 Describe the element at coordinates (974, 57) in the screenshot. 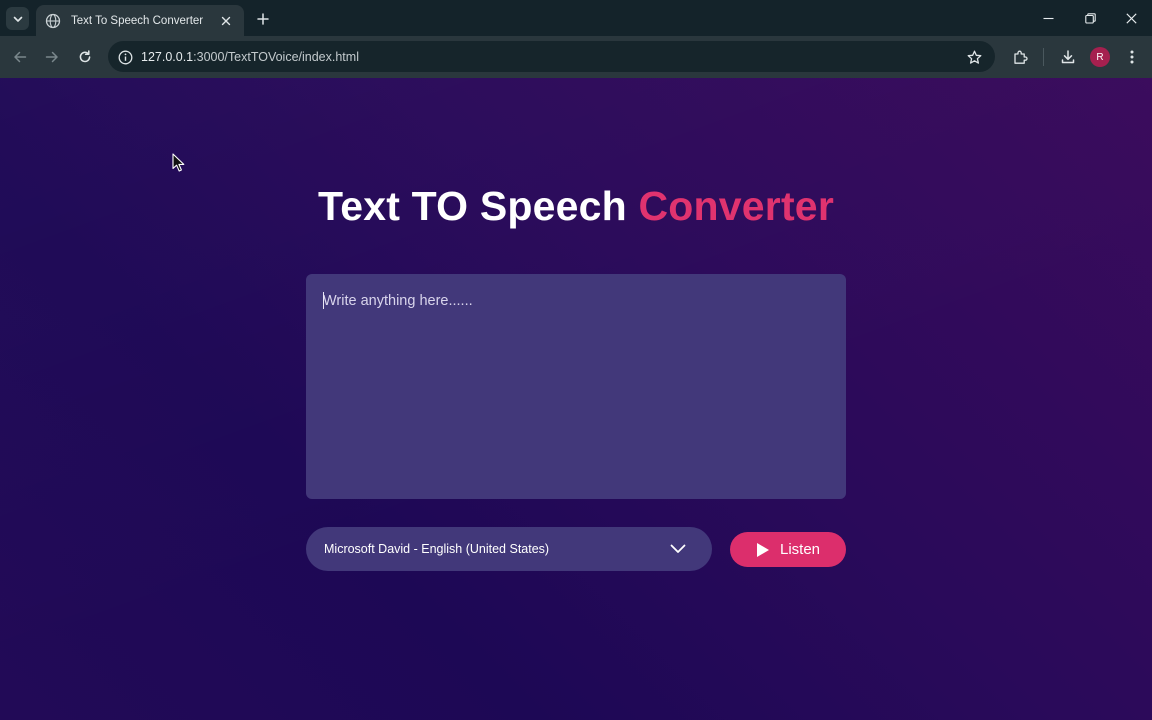

I see `star-icon` at that location.